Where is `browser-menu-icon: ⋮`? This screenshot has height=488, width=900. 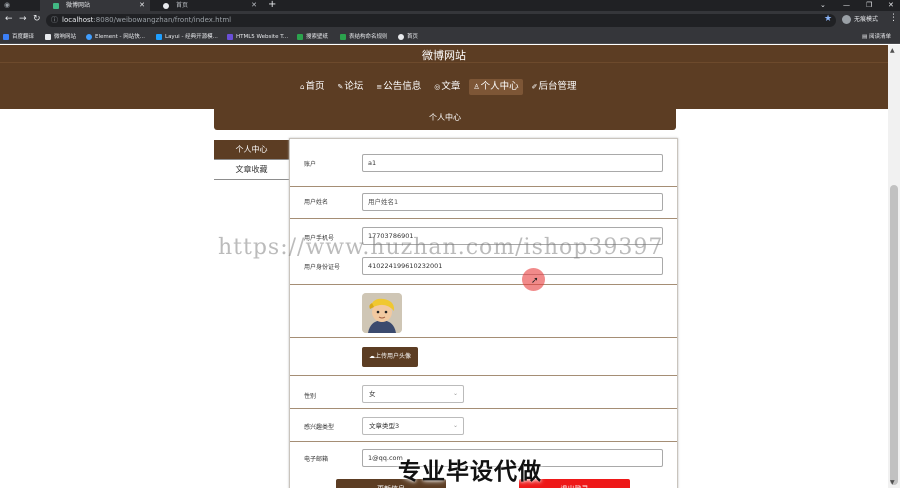
browser-menu-icon: ⋮ is located at coordinates (893, 18).